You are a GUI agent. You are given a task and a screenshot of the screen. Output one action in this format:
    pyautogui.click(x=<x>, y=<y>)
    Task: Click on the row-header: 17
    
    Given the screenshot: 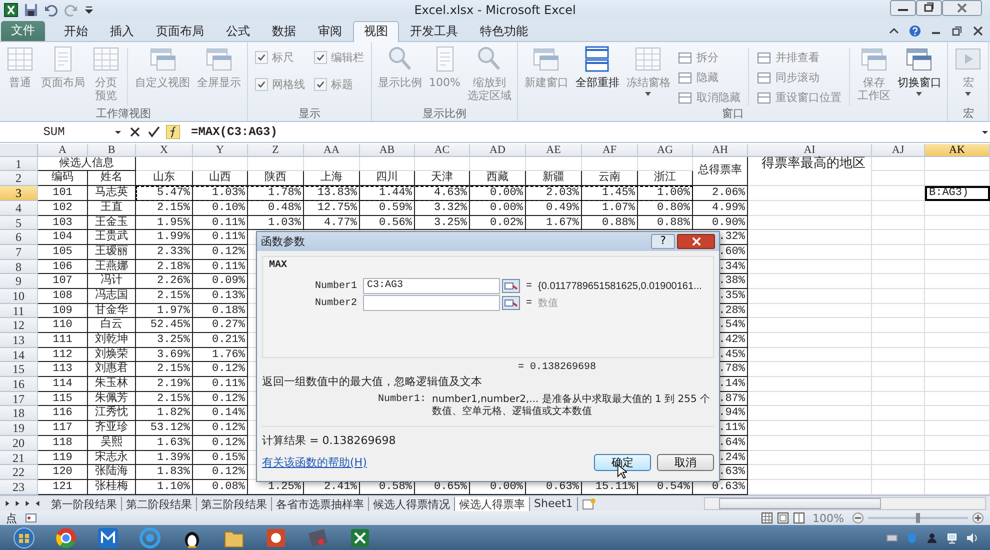 What is the action you would take?
    pyautogui.click(x=19, y=399)
    